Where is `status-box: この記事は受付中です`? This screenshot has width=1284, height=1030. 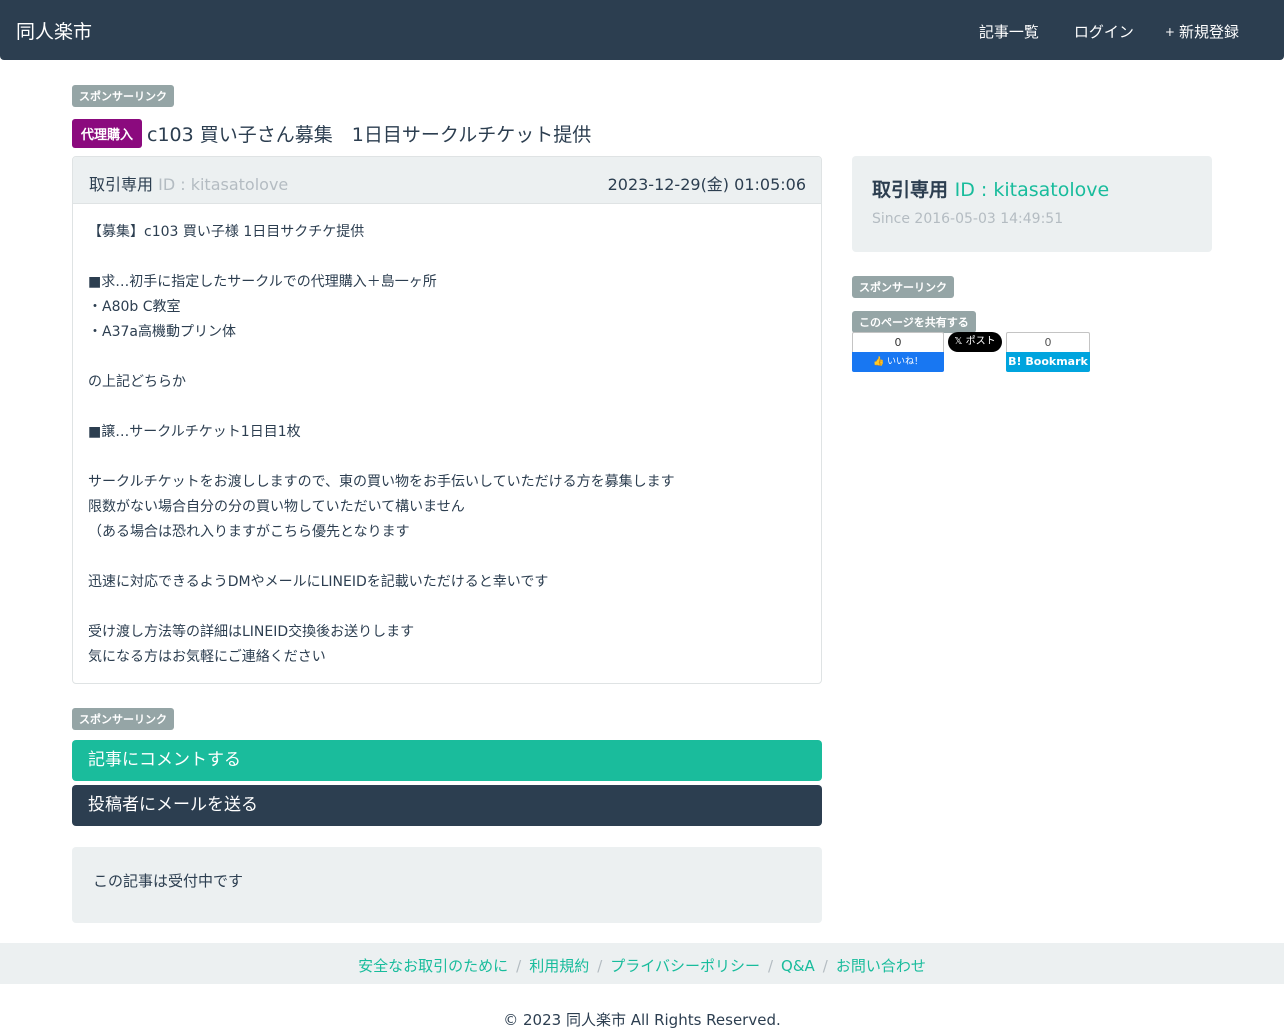 status-box: この記事は受付中です is located at coordinates (447, 885).